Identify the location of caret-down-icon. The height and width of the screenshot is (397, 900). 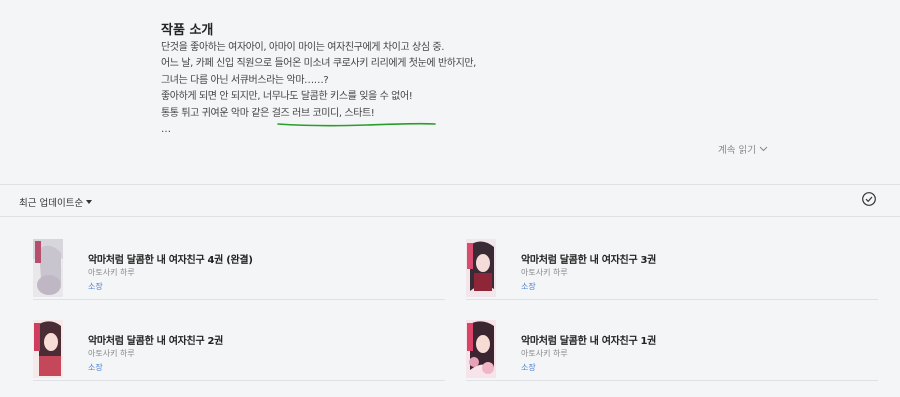
(89, 202).